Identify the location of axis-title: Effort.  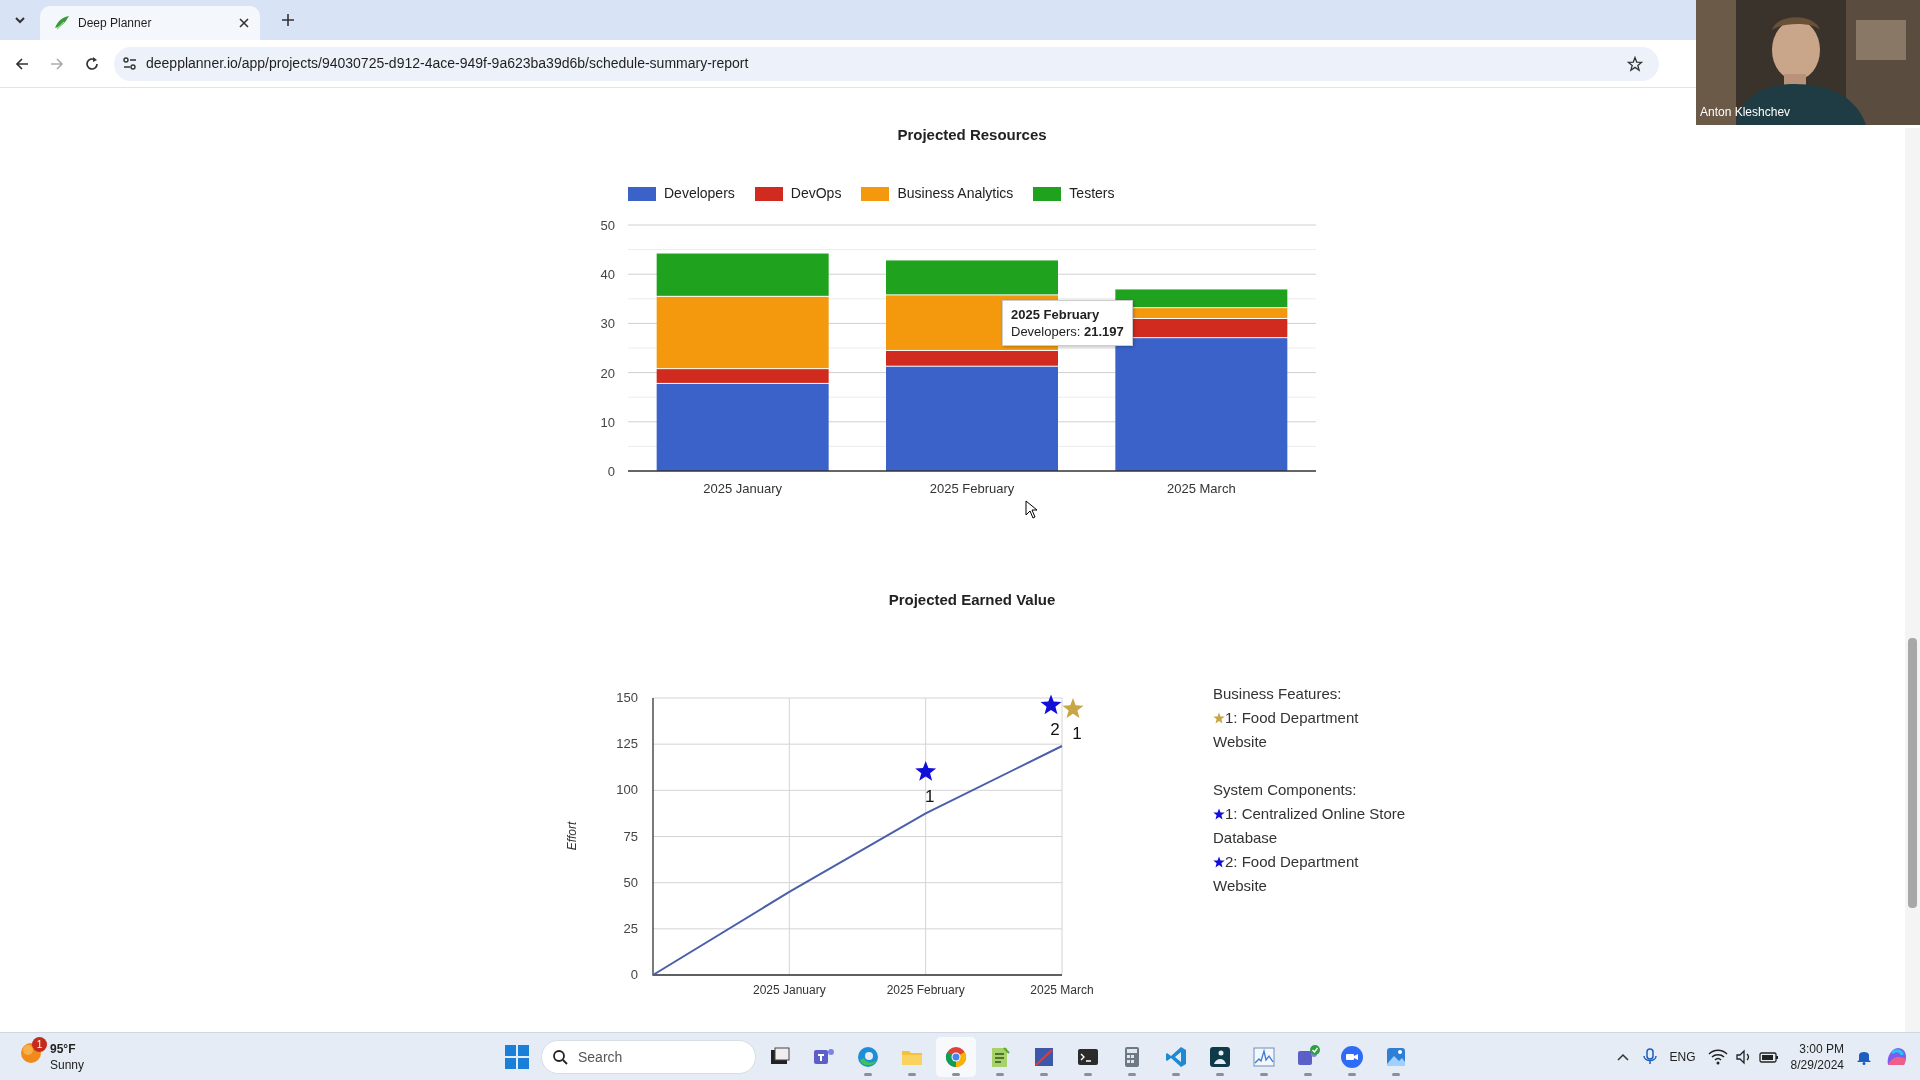
(572, 836).